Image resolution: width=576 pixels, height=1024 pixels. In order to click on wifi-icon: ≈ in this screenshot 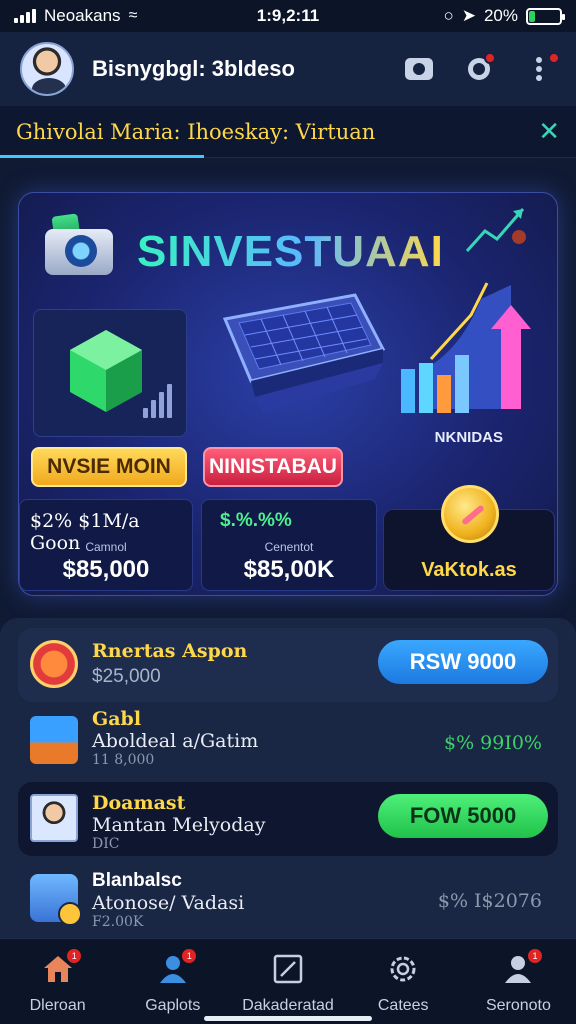, I will do `click(133, 15)`.